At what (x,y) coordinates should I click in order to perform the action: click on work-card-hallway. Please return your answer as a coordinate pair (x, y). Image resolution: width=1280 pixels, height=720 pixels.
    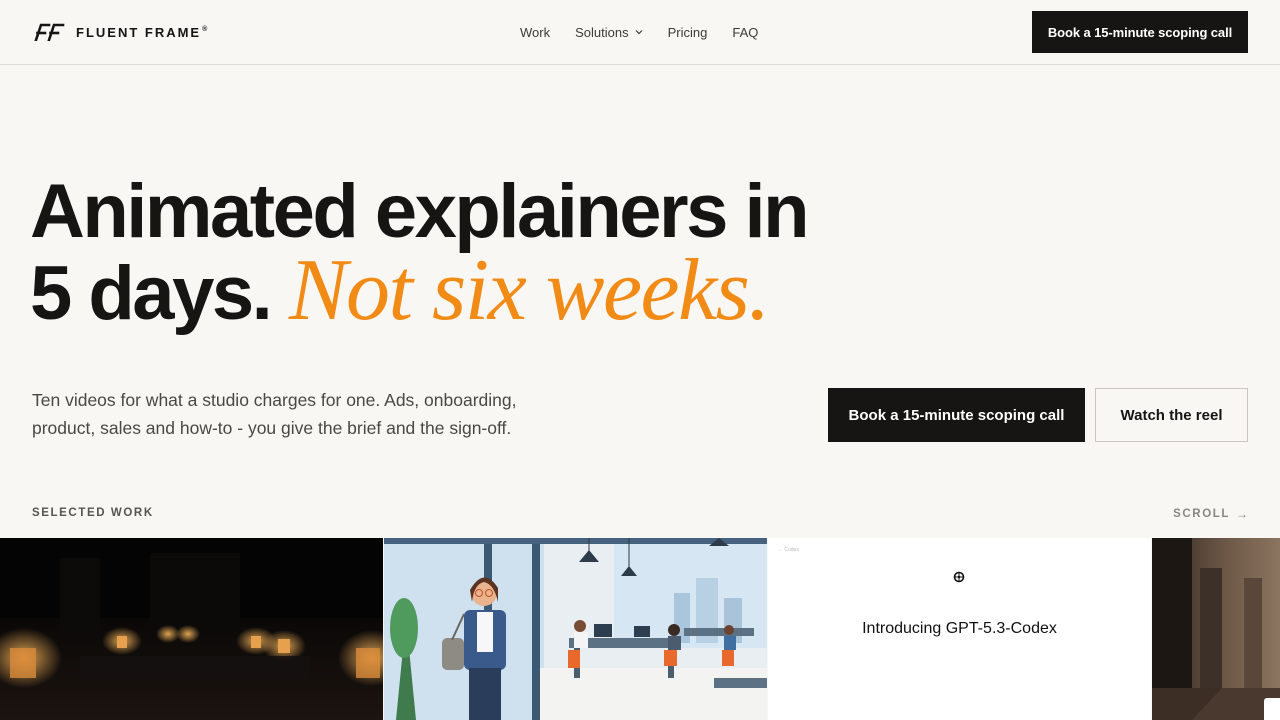
    Looking at the image, I should click on (1216, 629).